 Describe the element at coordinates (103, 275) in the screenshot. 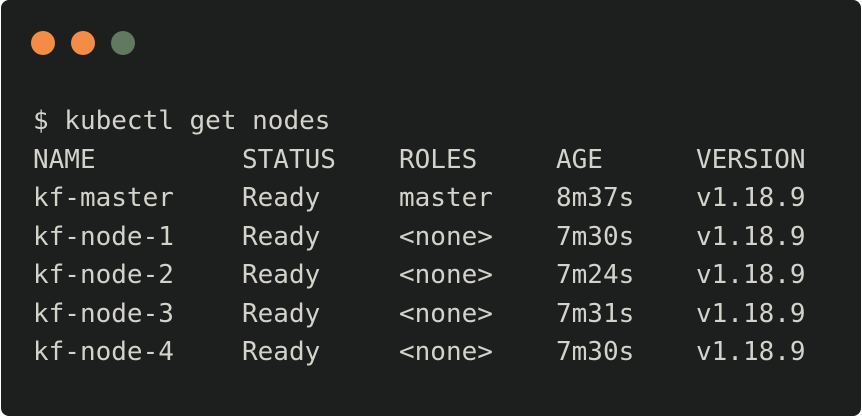

I see `node-name: kf-node-2` at that location.